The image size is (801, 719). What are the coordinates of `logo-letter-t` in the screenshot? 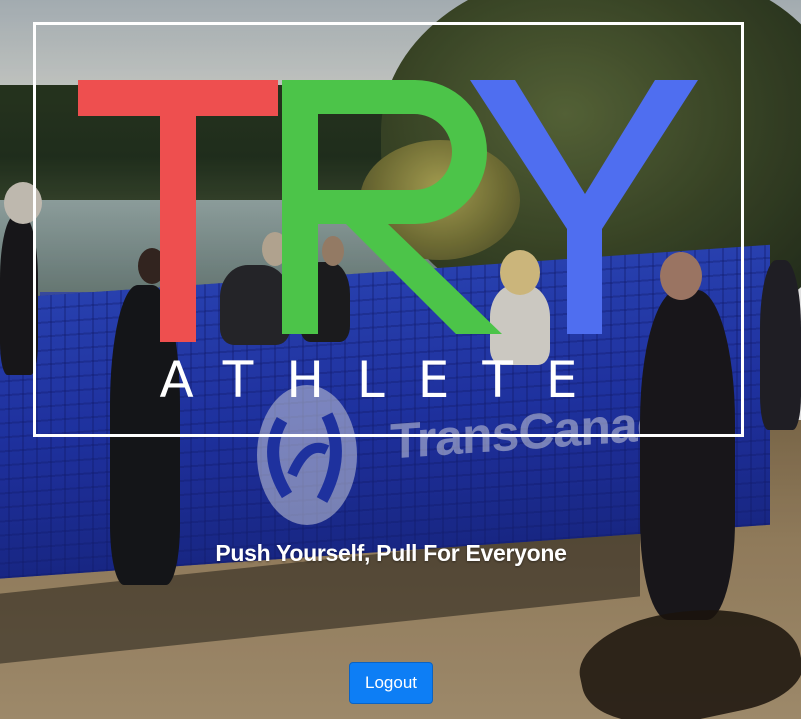 It's located at (178, 211).